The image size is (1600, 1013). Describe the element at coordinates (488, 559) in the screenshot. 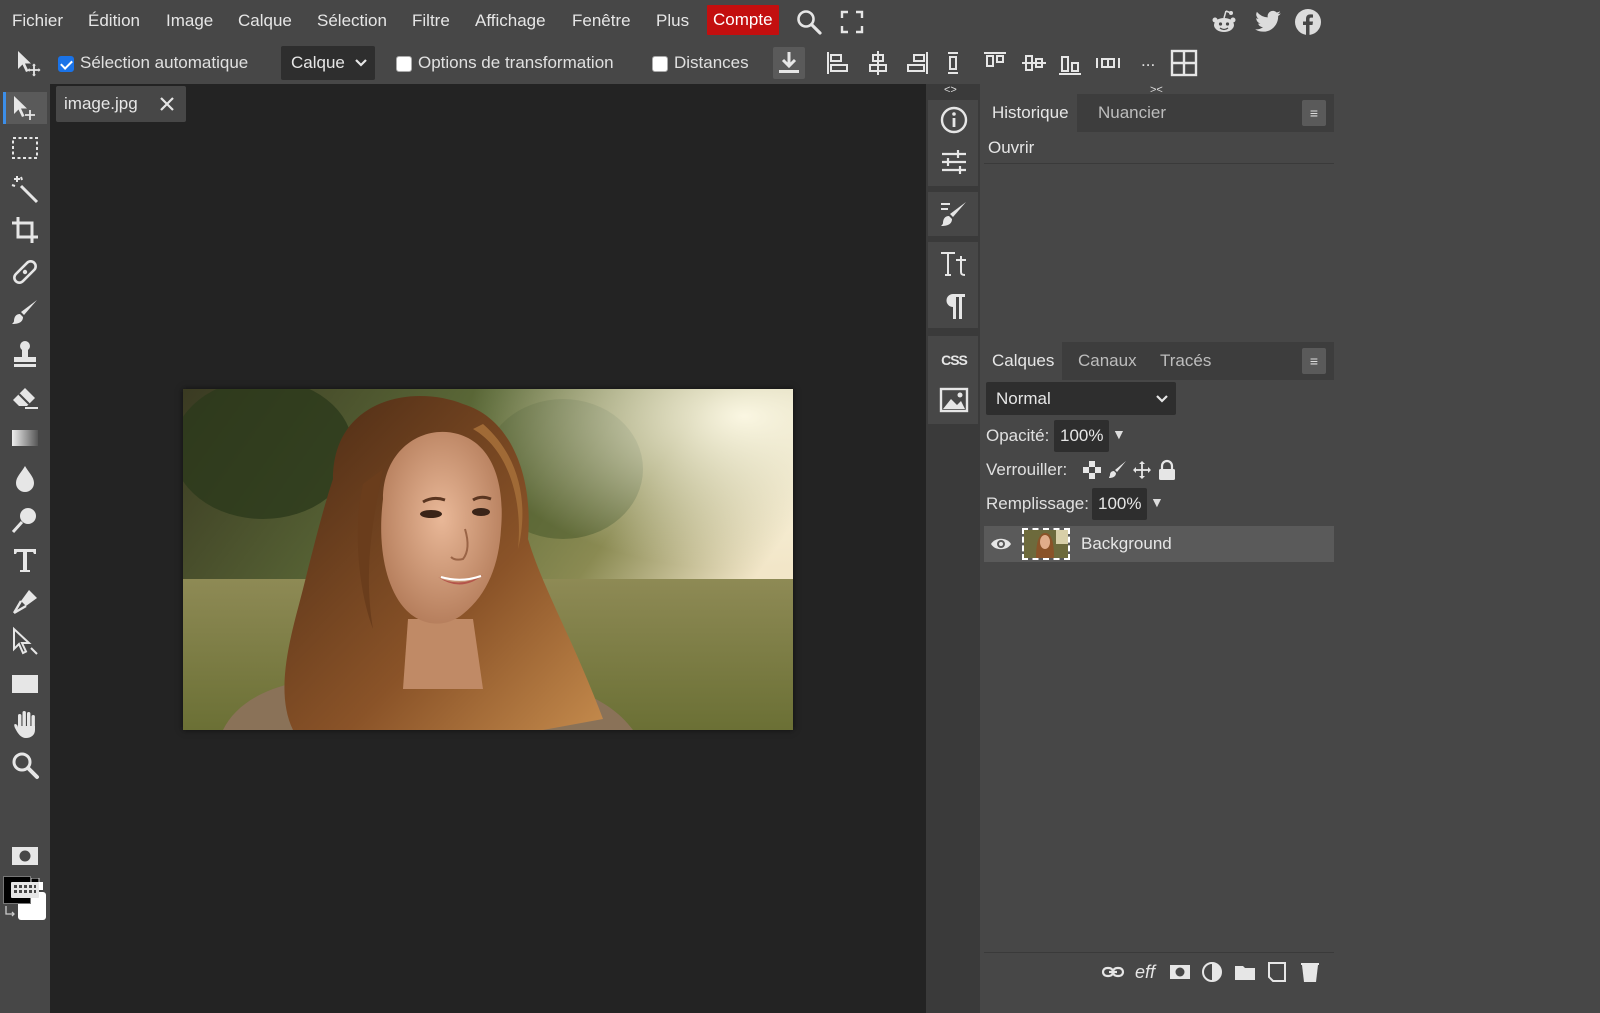

I see `document-canvas-image` at that location.